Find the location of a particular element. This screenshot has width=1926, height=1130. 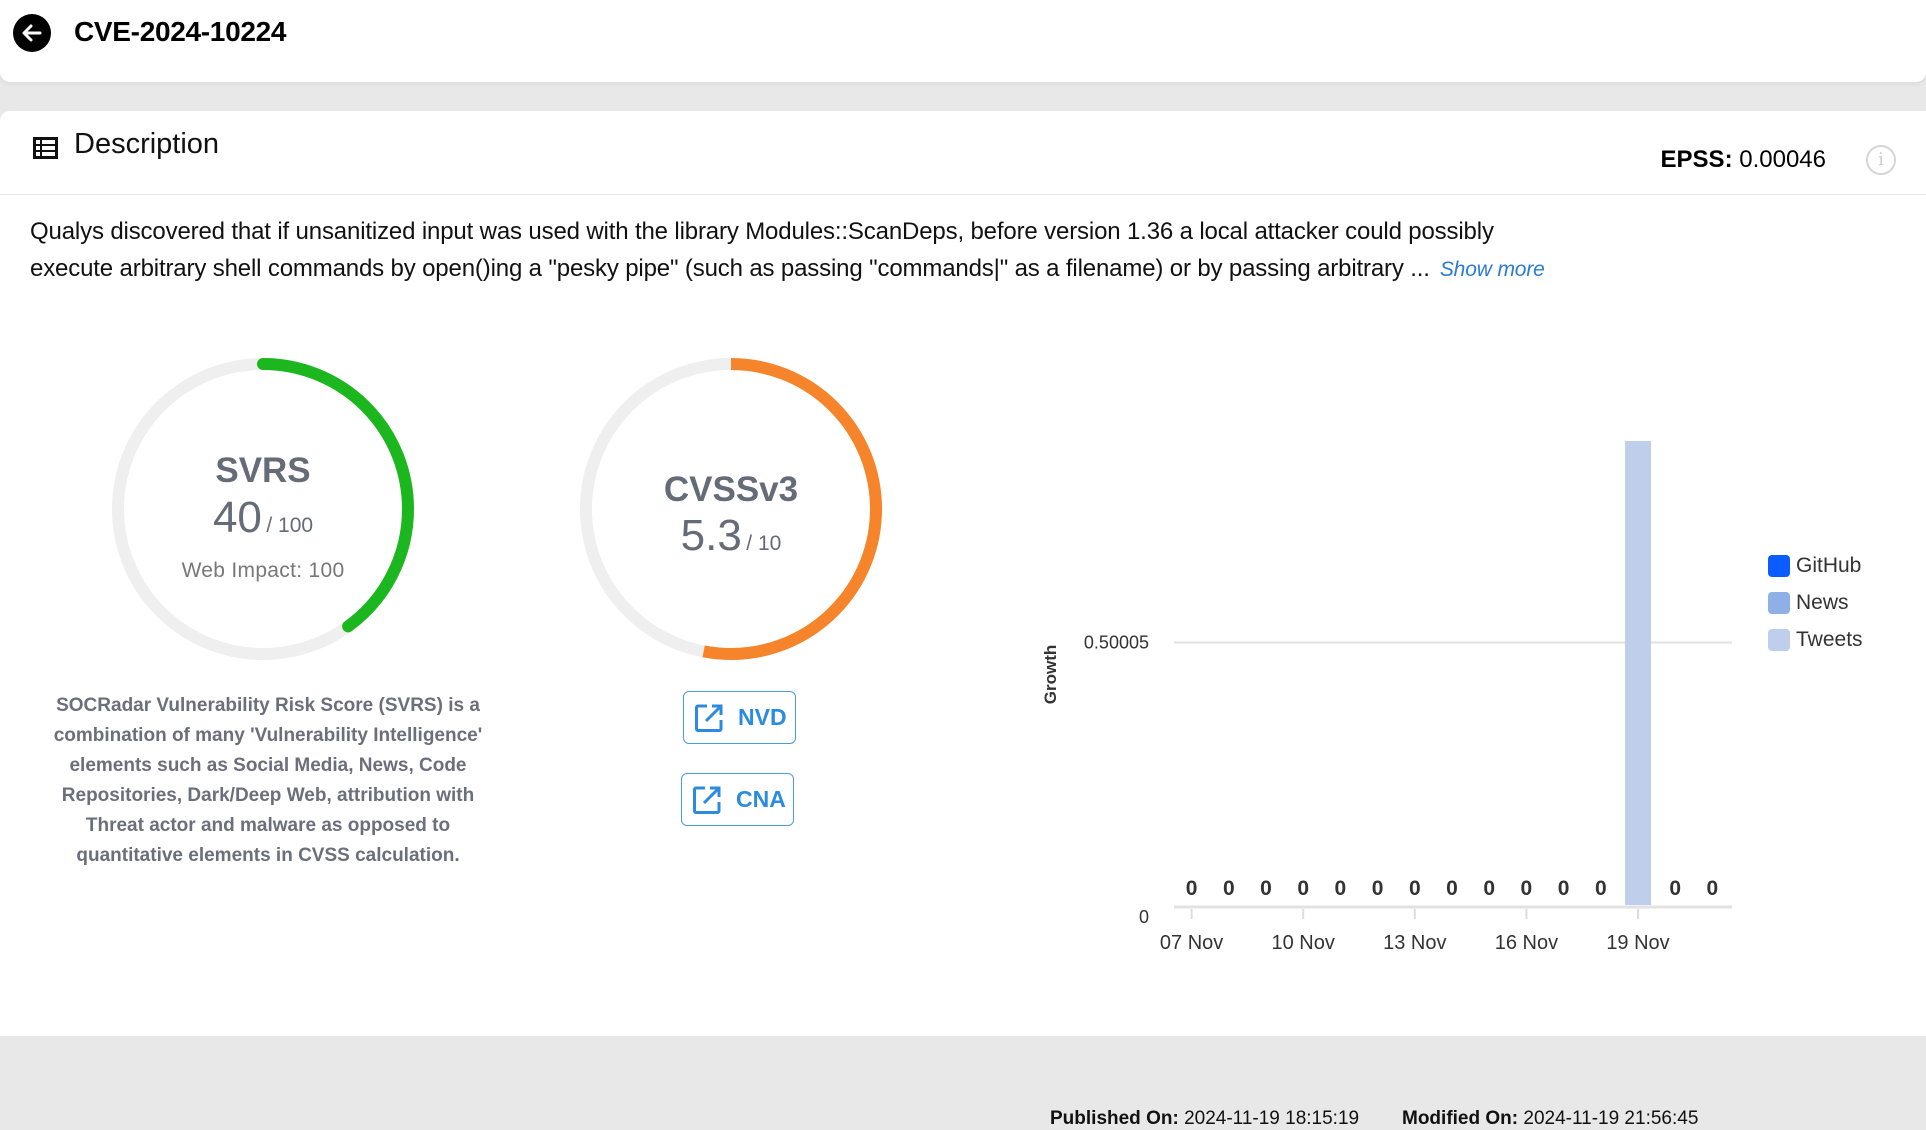

back-button is located at coordinates (32, 33).